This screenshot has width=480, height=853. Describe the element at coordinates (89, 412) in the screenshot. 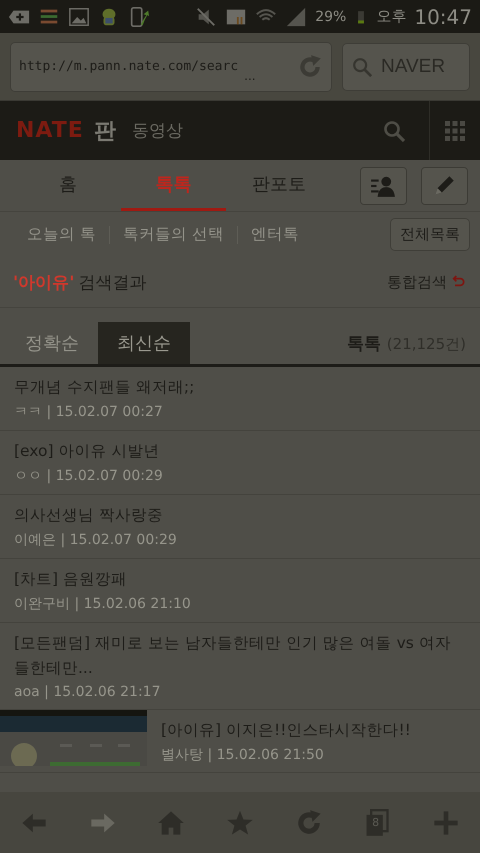

I see `post-meta: ㅋㅋ | 15.02.07 00:27` at that location.